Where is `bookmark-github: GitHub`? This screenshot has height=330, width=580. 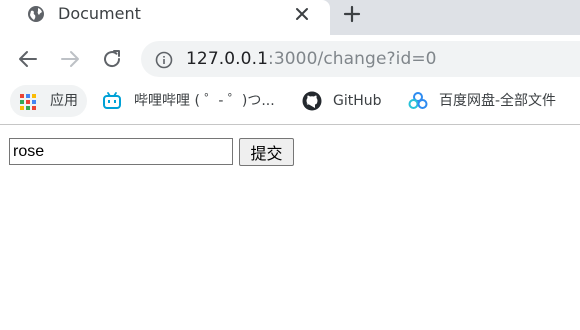 bookmark-github: GitHub is located at coordinates (347, 101).